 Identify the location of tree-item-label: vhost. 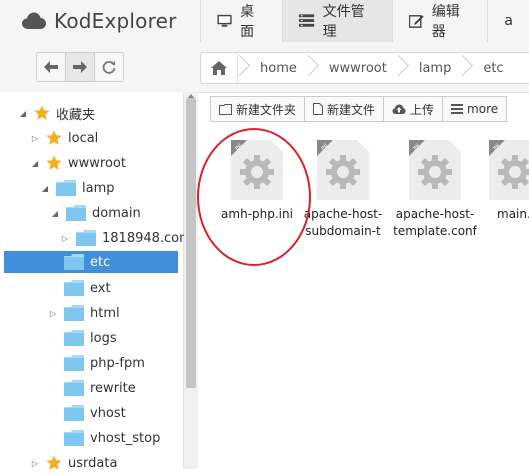
(108, 413).